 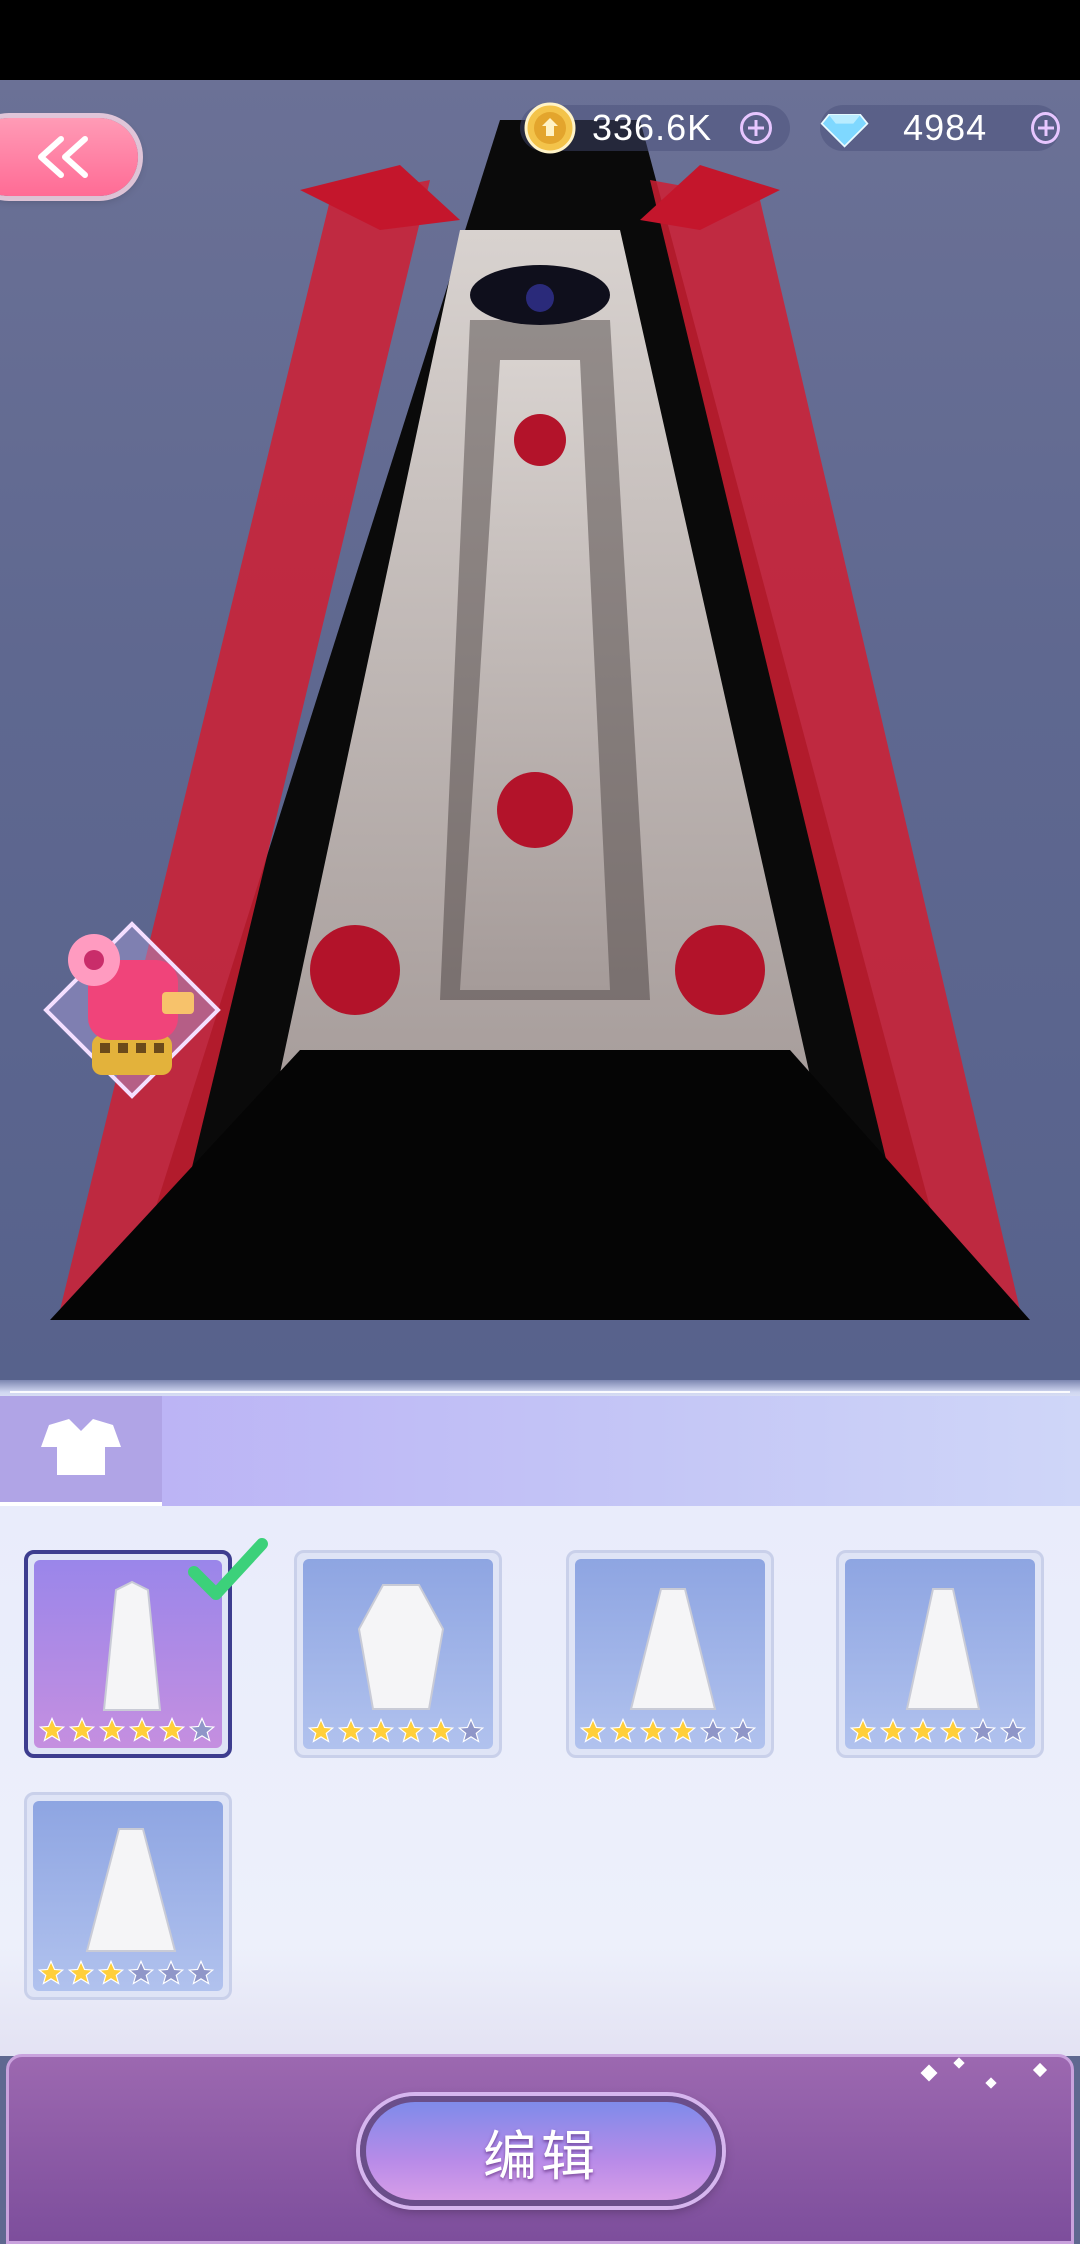 What do you see at coordinates (81, 1447) in the screenshot?
I see `dress-silhouette-icon` at bounding box center [81, 1447].